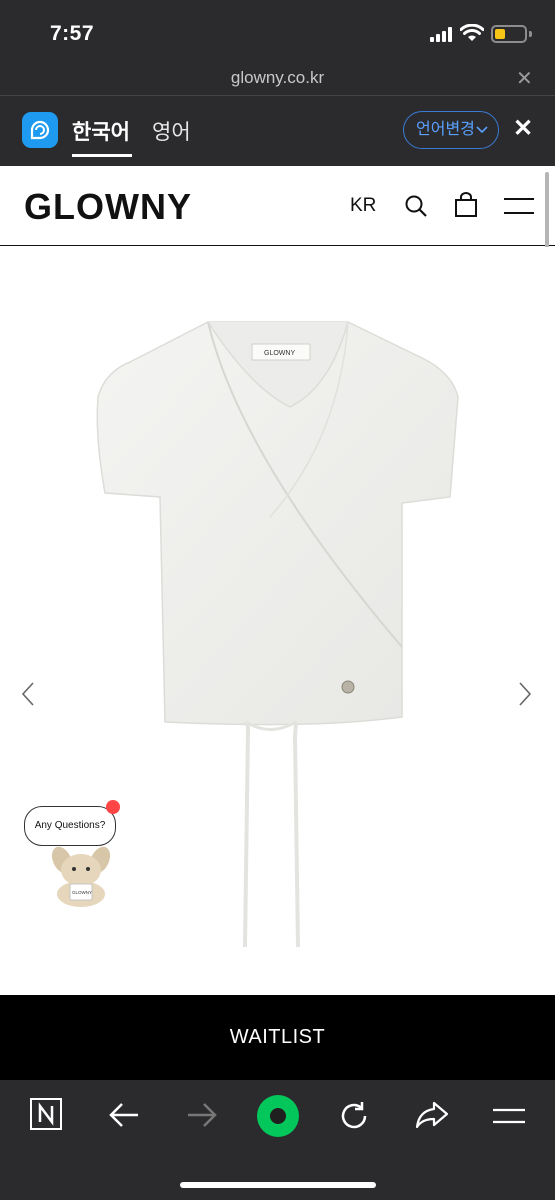  Describe the element at coordinates (277, 31) in the screenshot. I see `status-bar: 7:57` at that location.